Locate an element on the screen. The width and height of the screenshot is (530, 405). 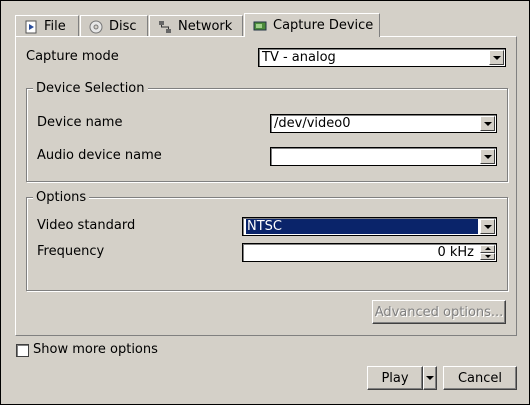
tab-network-label: Network is located at coordinates (205, 26).